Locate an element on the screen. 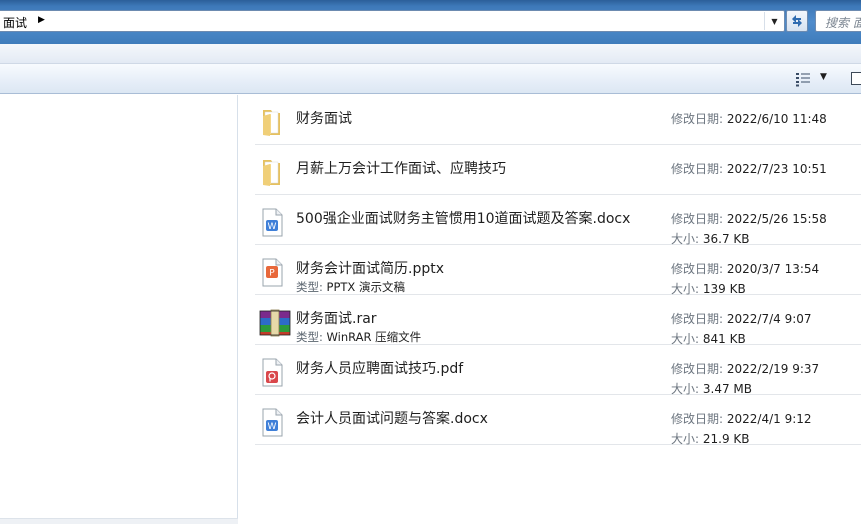  modified-date: 修改日期: 2020/3/7 13:54 is located at coordinates (745, 269).